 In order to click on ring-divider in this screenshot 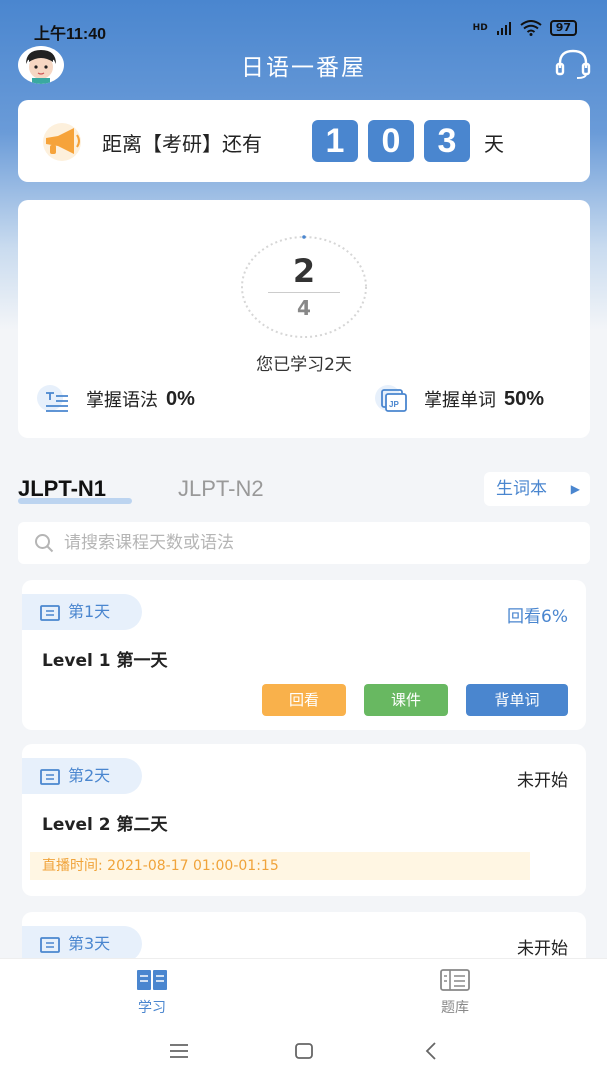, I will do `click(304, 292)`.